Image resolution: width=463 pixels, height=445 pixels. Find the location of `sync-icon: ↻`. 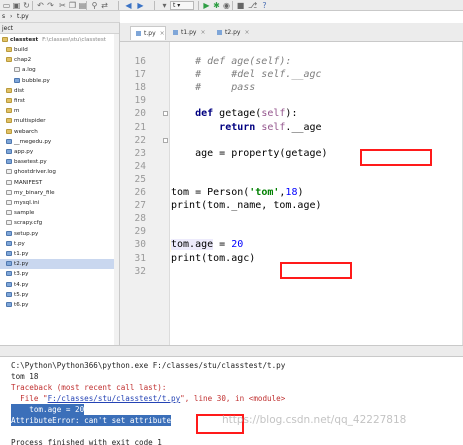

sync-icon: ↻ is located at coordinates (26, 5).